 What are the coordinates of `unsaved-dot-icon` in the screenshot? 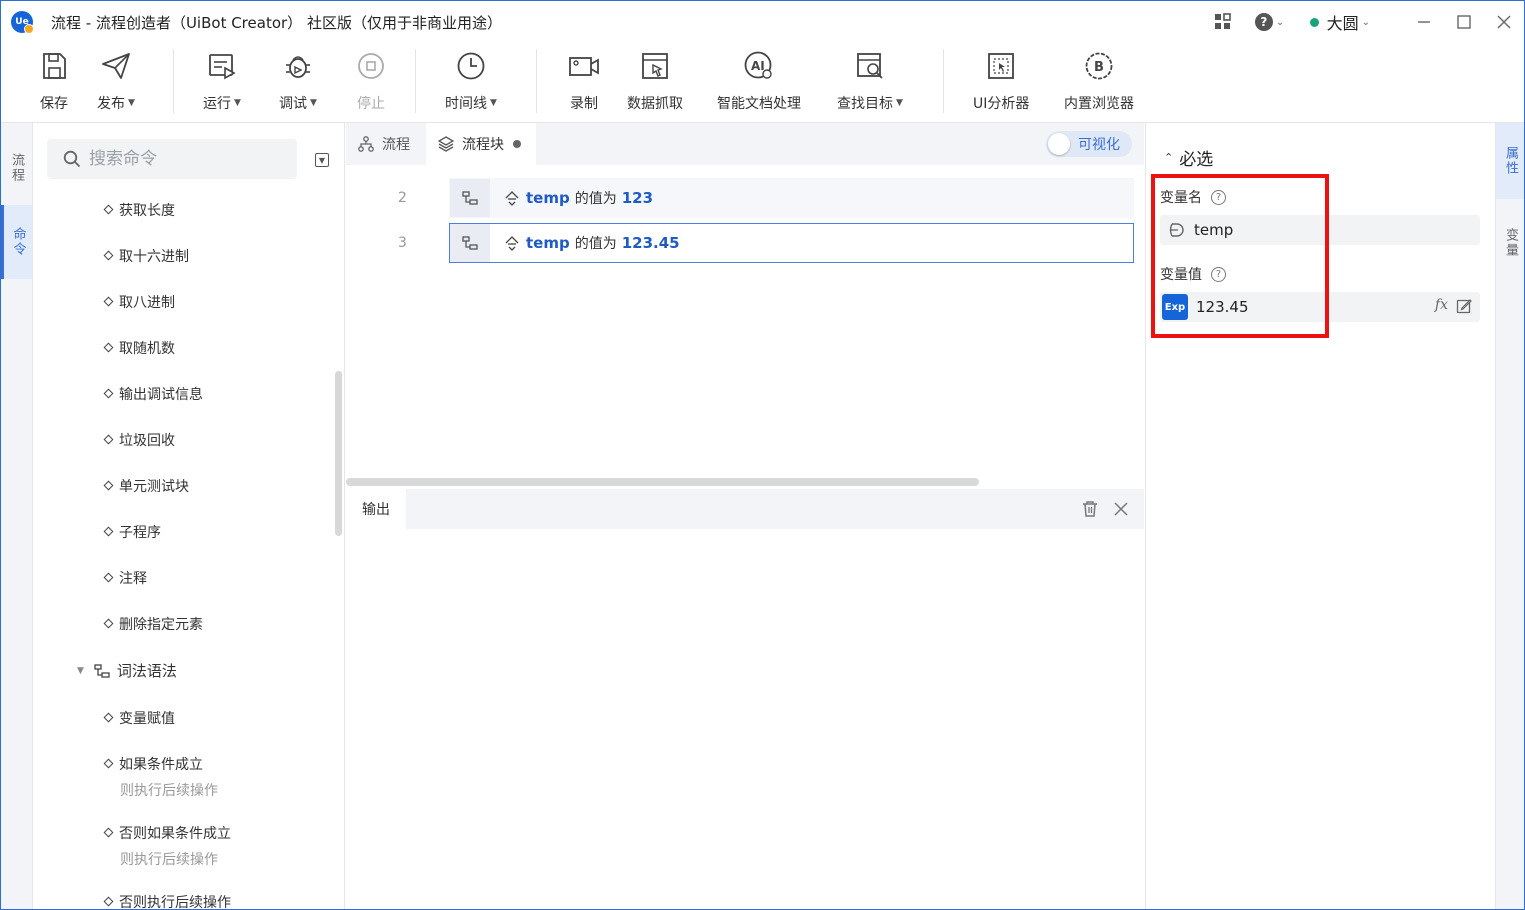 It's located at (517, 144).